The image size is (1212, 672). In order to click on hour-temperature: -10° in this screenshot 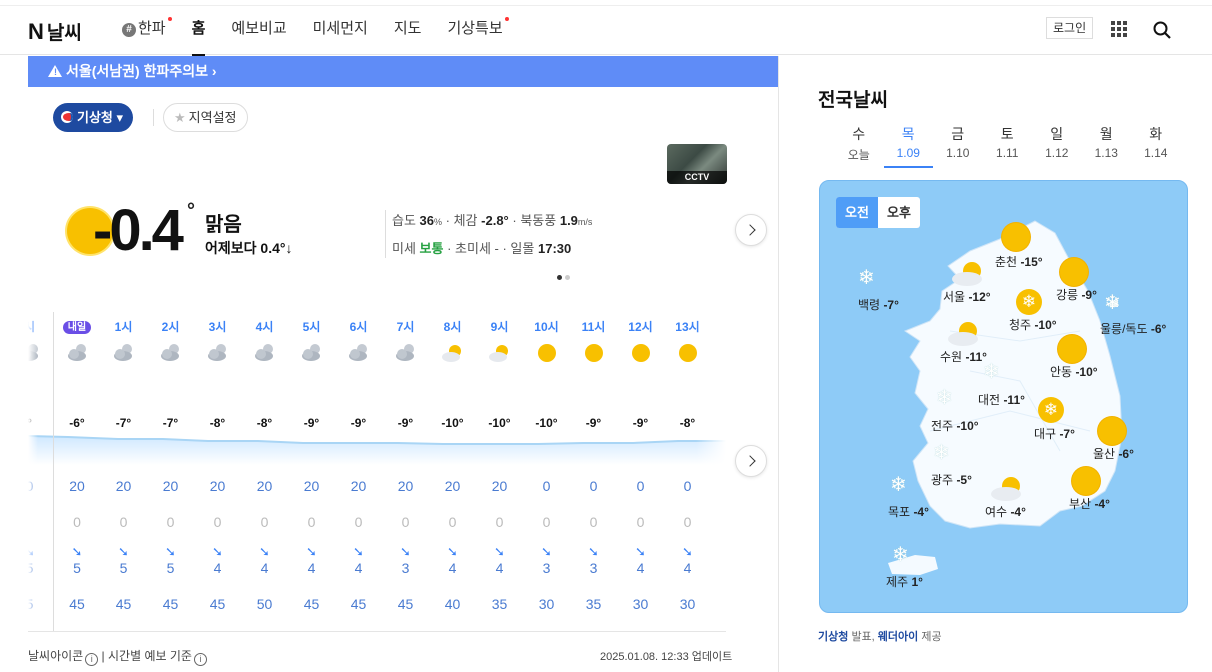, I will do `click(546, 423)`.